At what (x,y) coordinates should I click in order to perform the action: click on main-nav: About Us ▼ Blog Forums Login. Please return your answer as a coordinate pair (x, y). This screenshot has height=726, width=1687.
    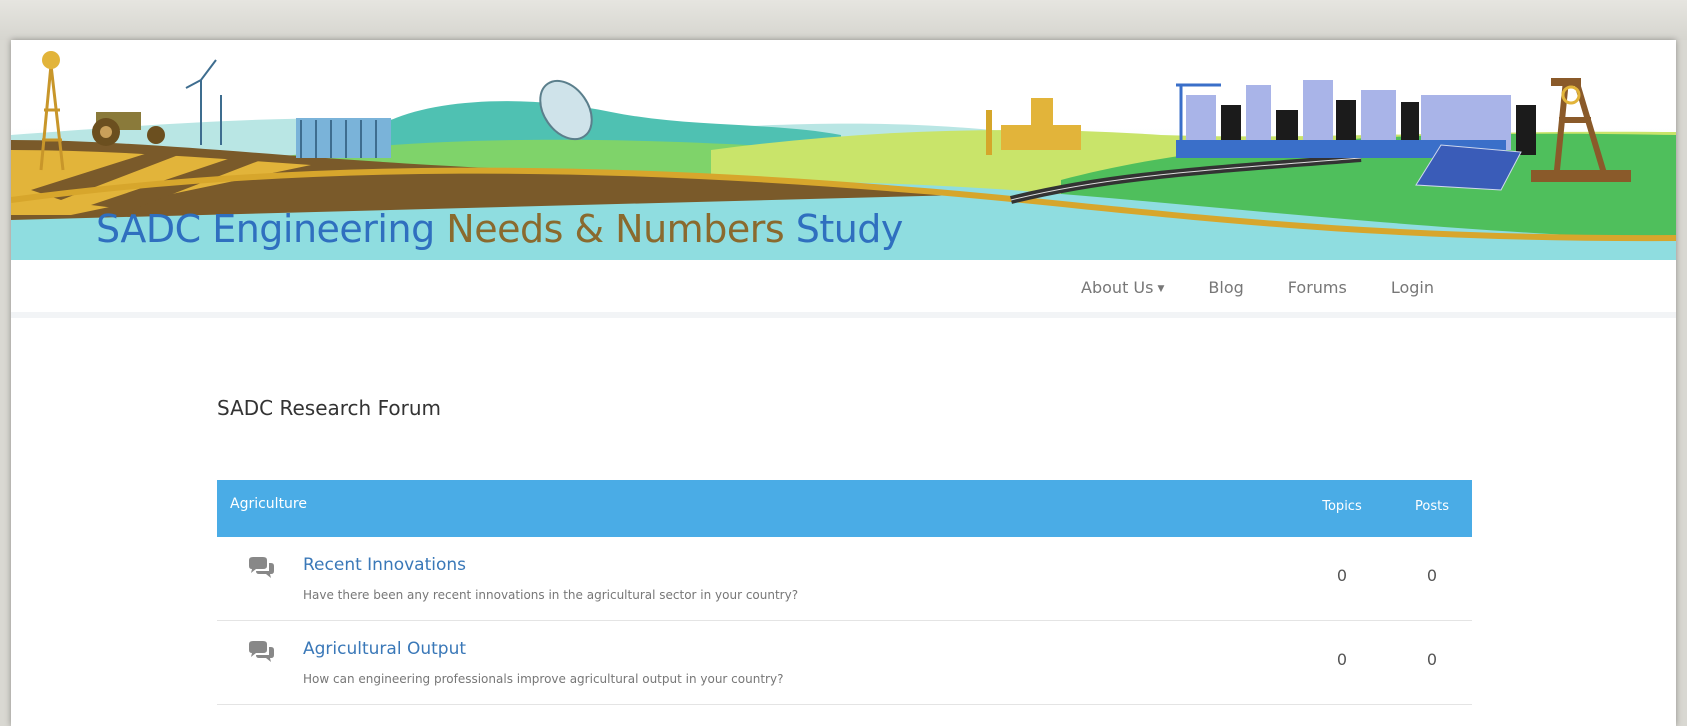
    Looking at the image, I should click on (1257, 287).